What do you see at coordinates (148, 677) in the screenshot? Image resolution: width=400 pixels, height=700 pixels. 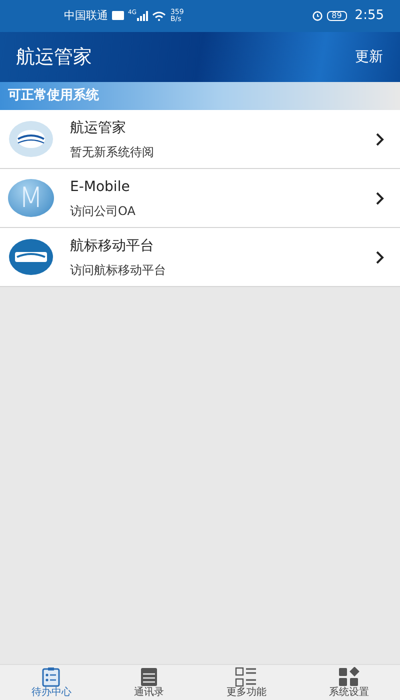 I see `book-icon` at bounding box center [148, 677].